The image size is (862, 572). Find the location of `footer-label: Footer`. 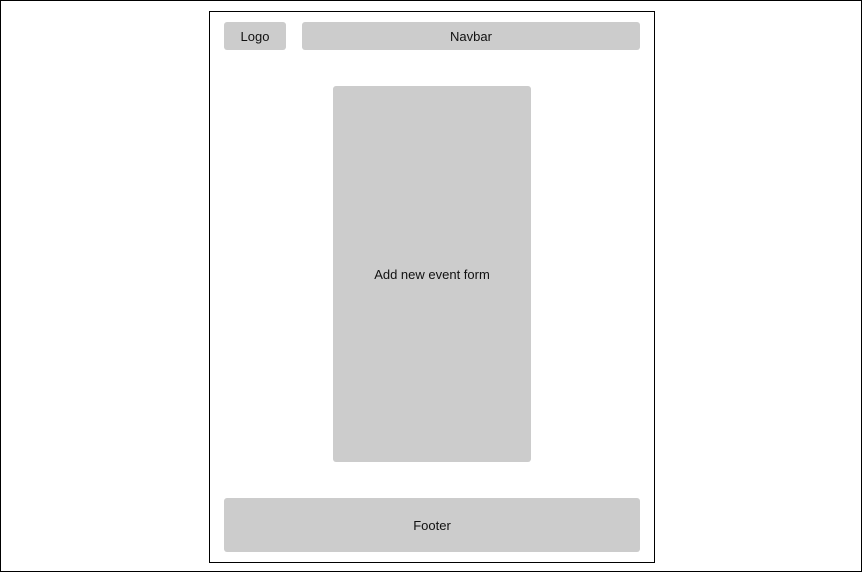

footer-label: Footer is located at coordinates (432, 525).